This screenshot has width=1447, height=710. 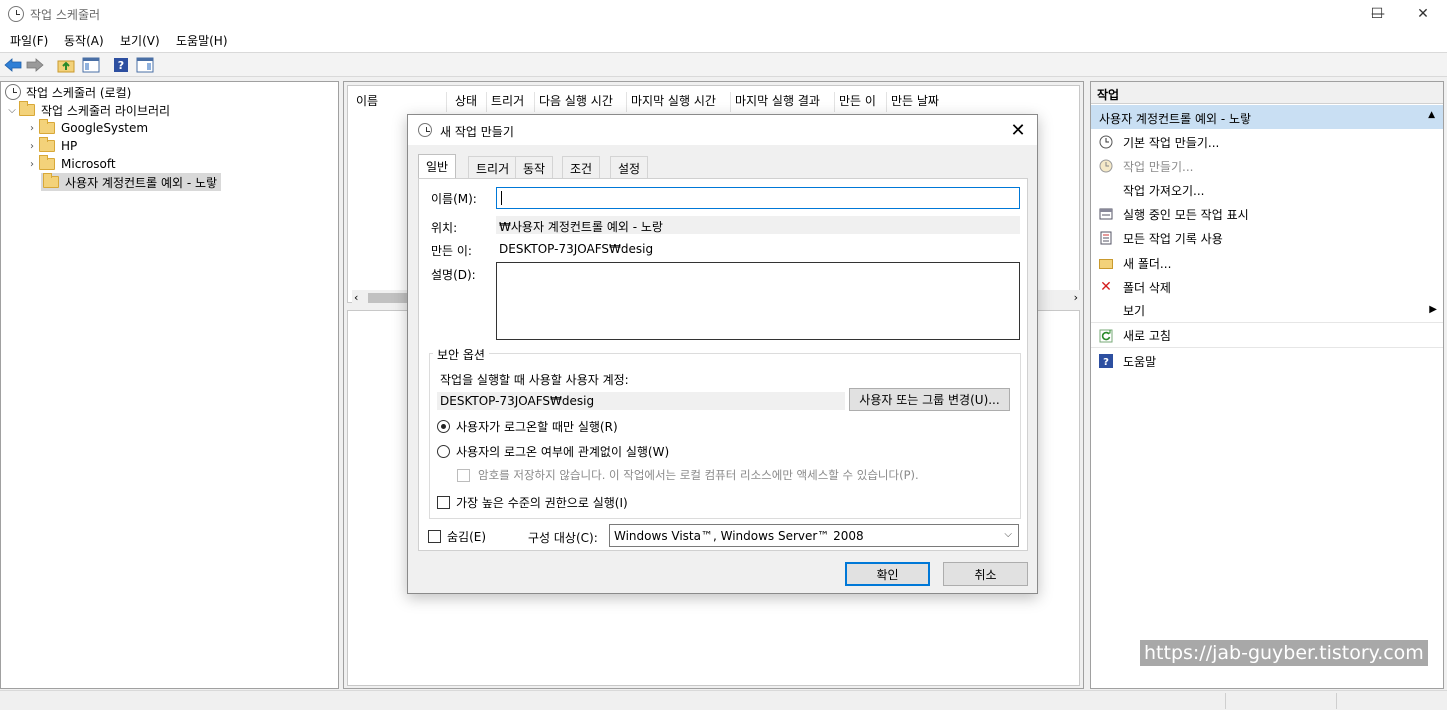 I want to click on tab-conditions: 조건, so click(x=581, y=167).